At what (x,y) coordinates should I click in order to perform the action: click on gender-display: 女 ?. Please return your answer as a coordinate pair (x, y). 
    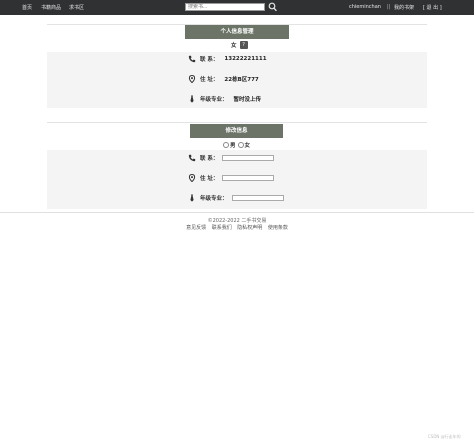
    Looking at the image, I should click on (239, 45).